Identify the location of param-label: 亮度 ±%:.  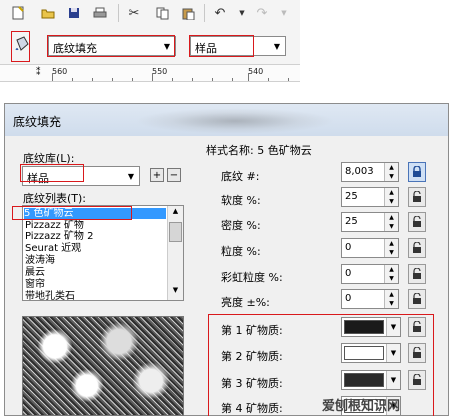
(245, 302).